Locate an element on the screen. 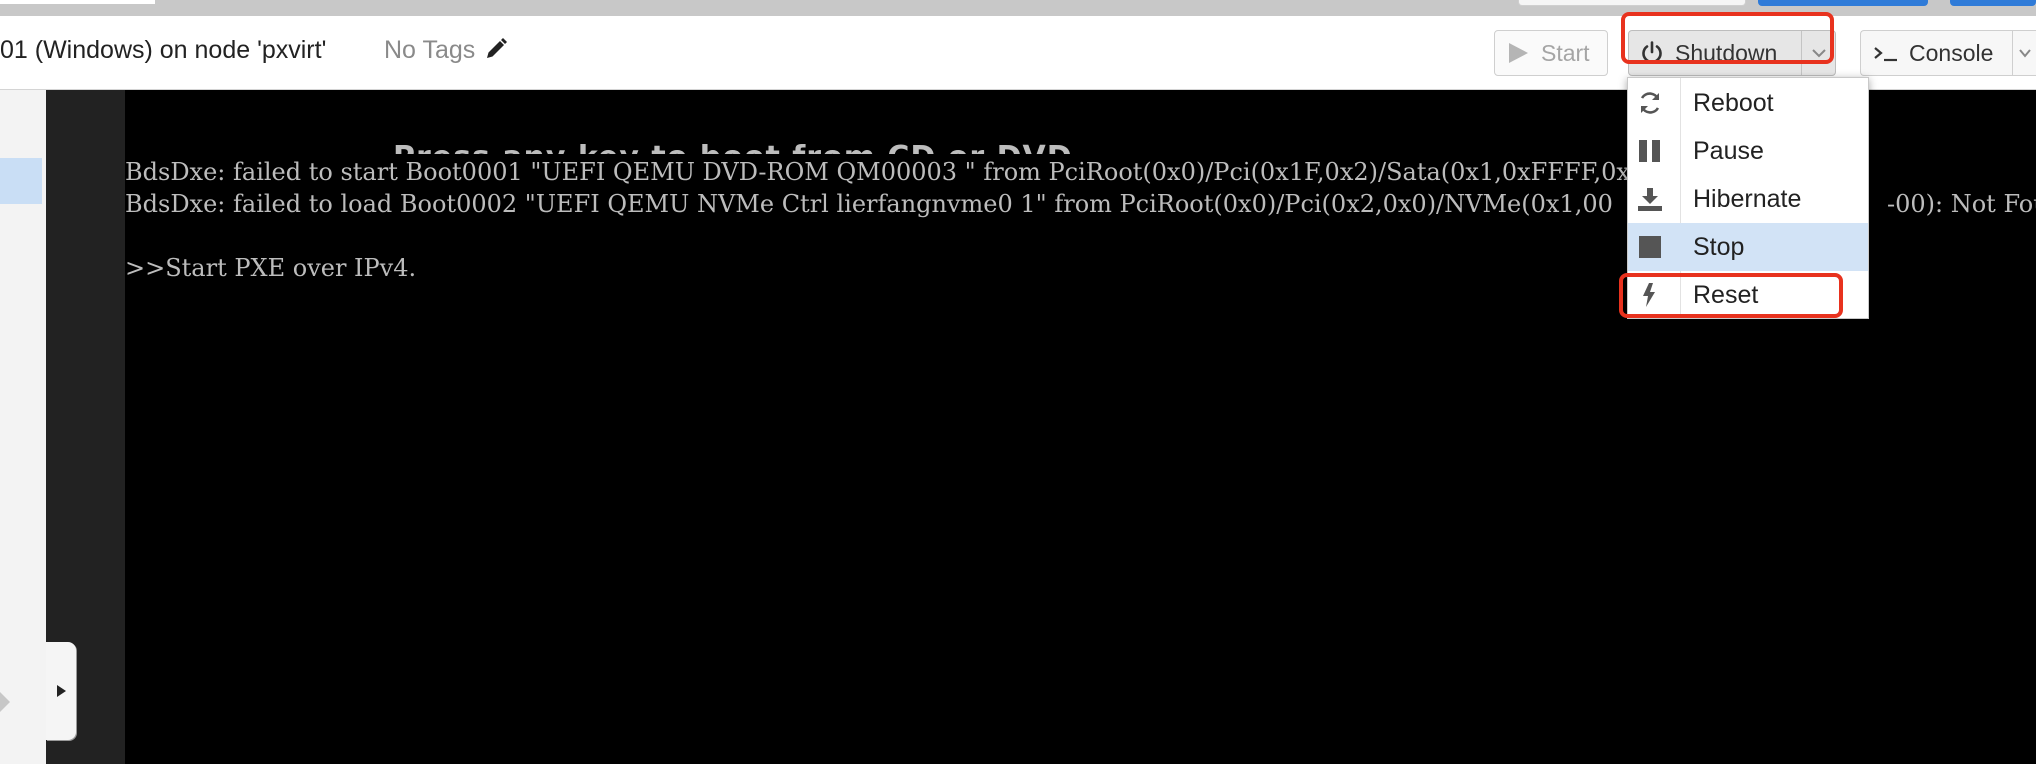 Image resolution: width=2036 pixels, height=764 pixels. play-icon is located at coordinates (1518, 53).